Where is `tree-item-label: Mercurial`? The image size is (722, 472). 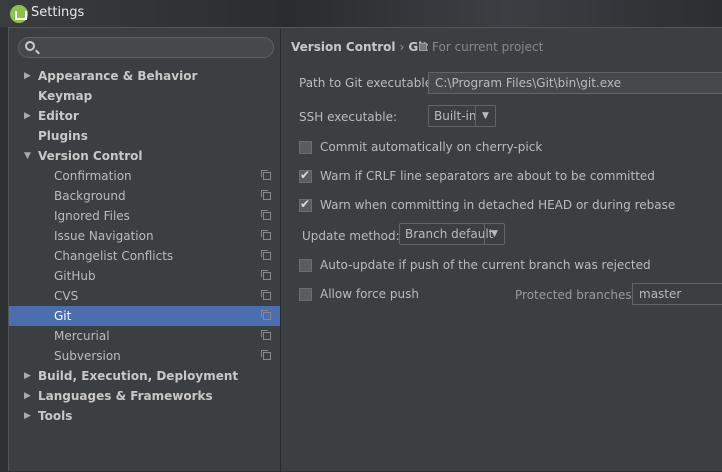
tree-item-label: Mercurial is located at coordinates (82, 336).